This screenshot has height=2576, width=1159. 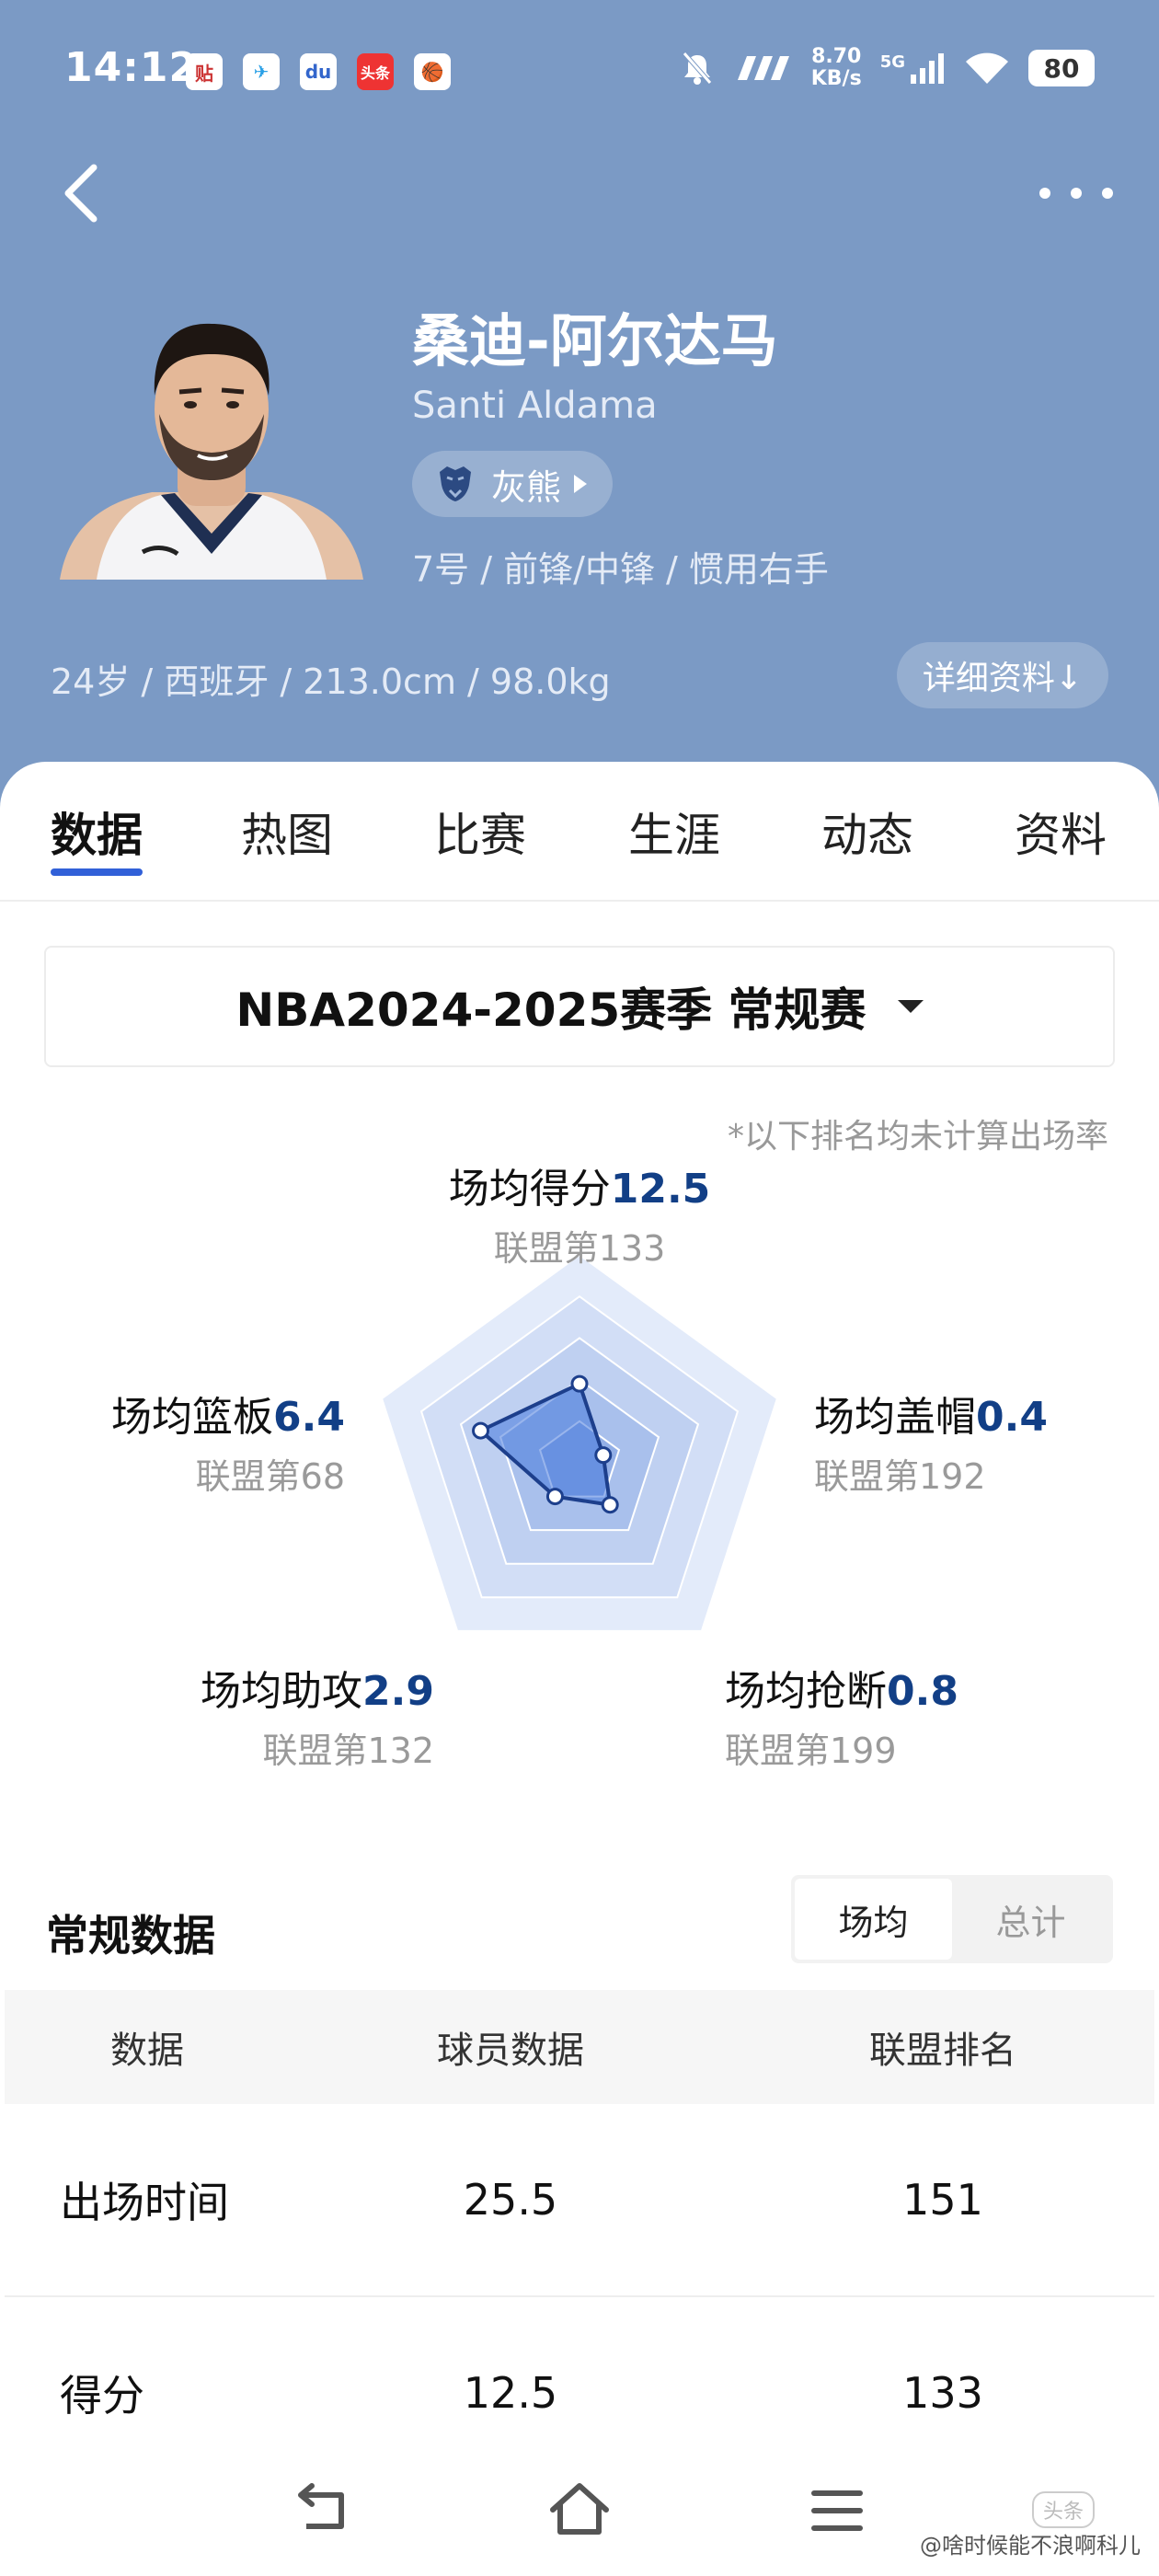 I want to click on more-button, so click(x=1076, y=193).